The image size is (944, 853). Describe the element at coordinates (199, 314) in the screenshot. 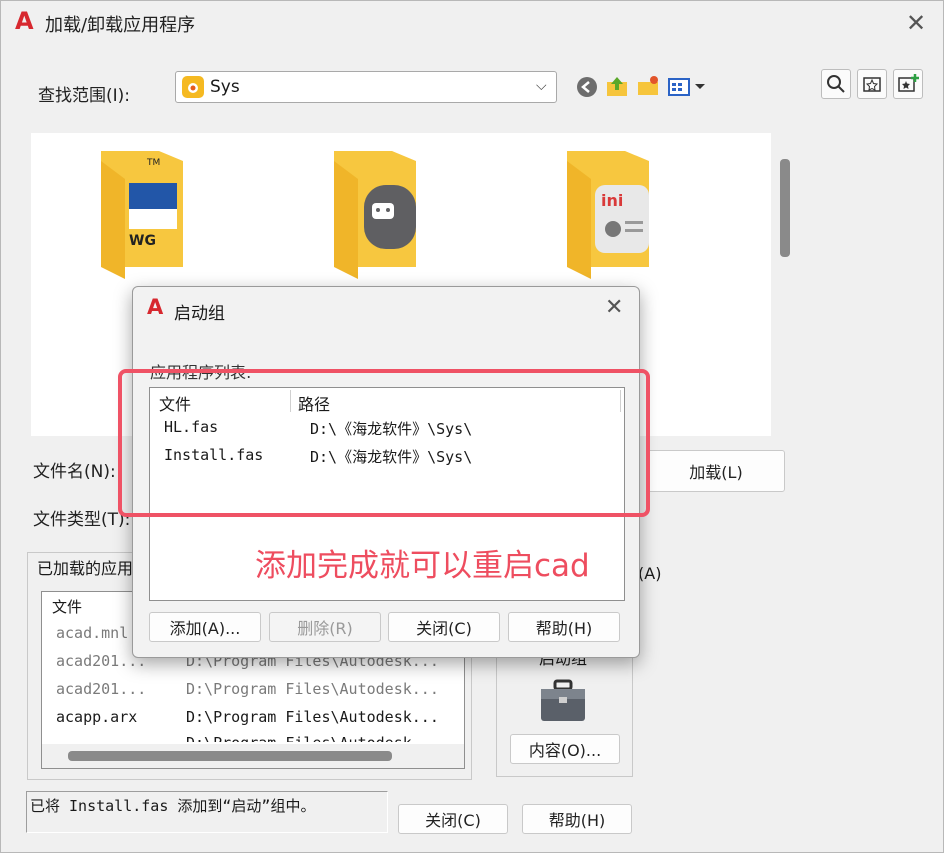

I see `dialog-title: 启动组` at that location.